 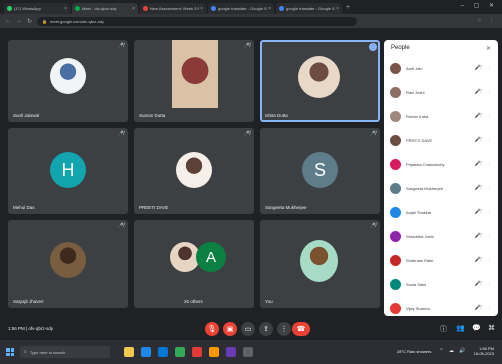 I want to click on window-controls: – ▢ ✕, so click(x=479, y=5).